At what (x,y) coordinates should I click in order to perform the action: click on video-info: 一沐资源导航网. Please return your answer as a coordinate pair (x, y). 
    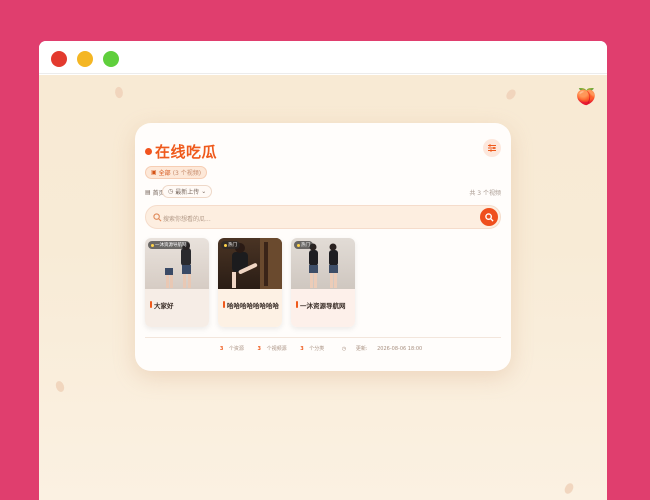
    Looking at the image, I should click on (323, 308).